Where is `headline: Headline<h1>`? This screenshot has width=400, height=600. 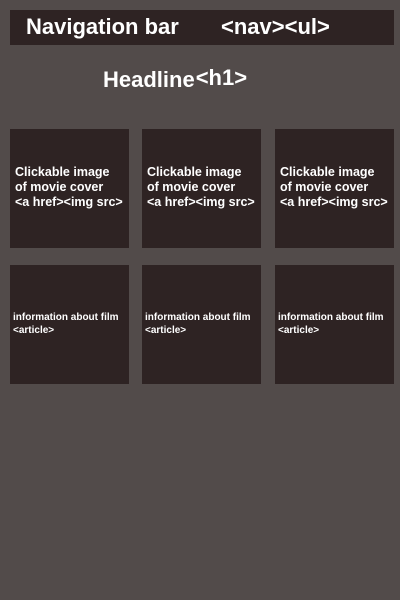
headline: Headline<h1> is located at coordinates (175, 80).